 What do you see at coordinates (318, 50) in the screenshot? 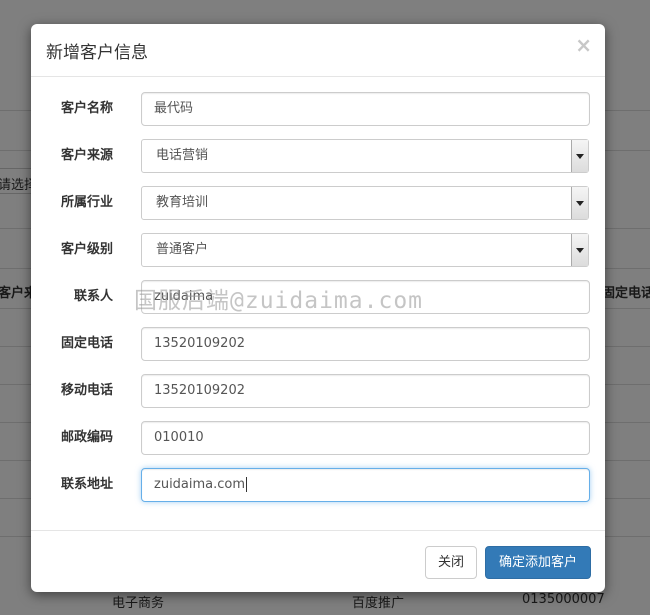
I see `modal-header: 新增客户信息 ×` at bounding box center [318, 50].